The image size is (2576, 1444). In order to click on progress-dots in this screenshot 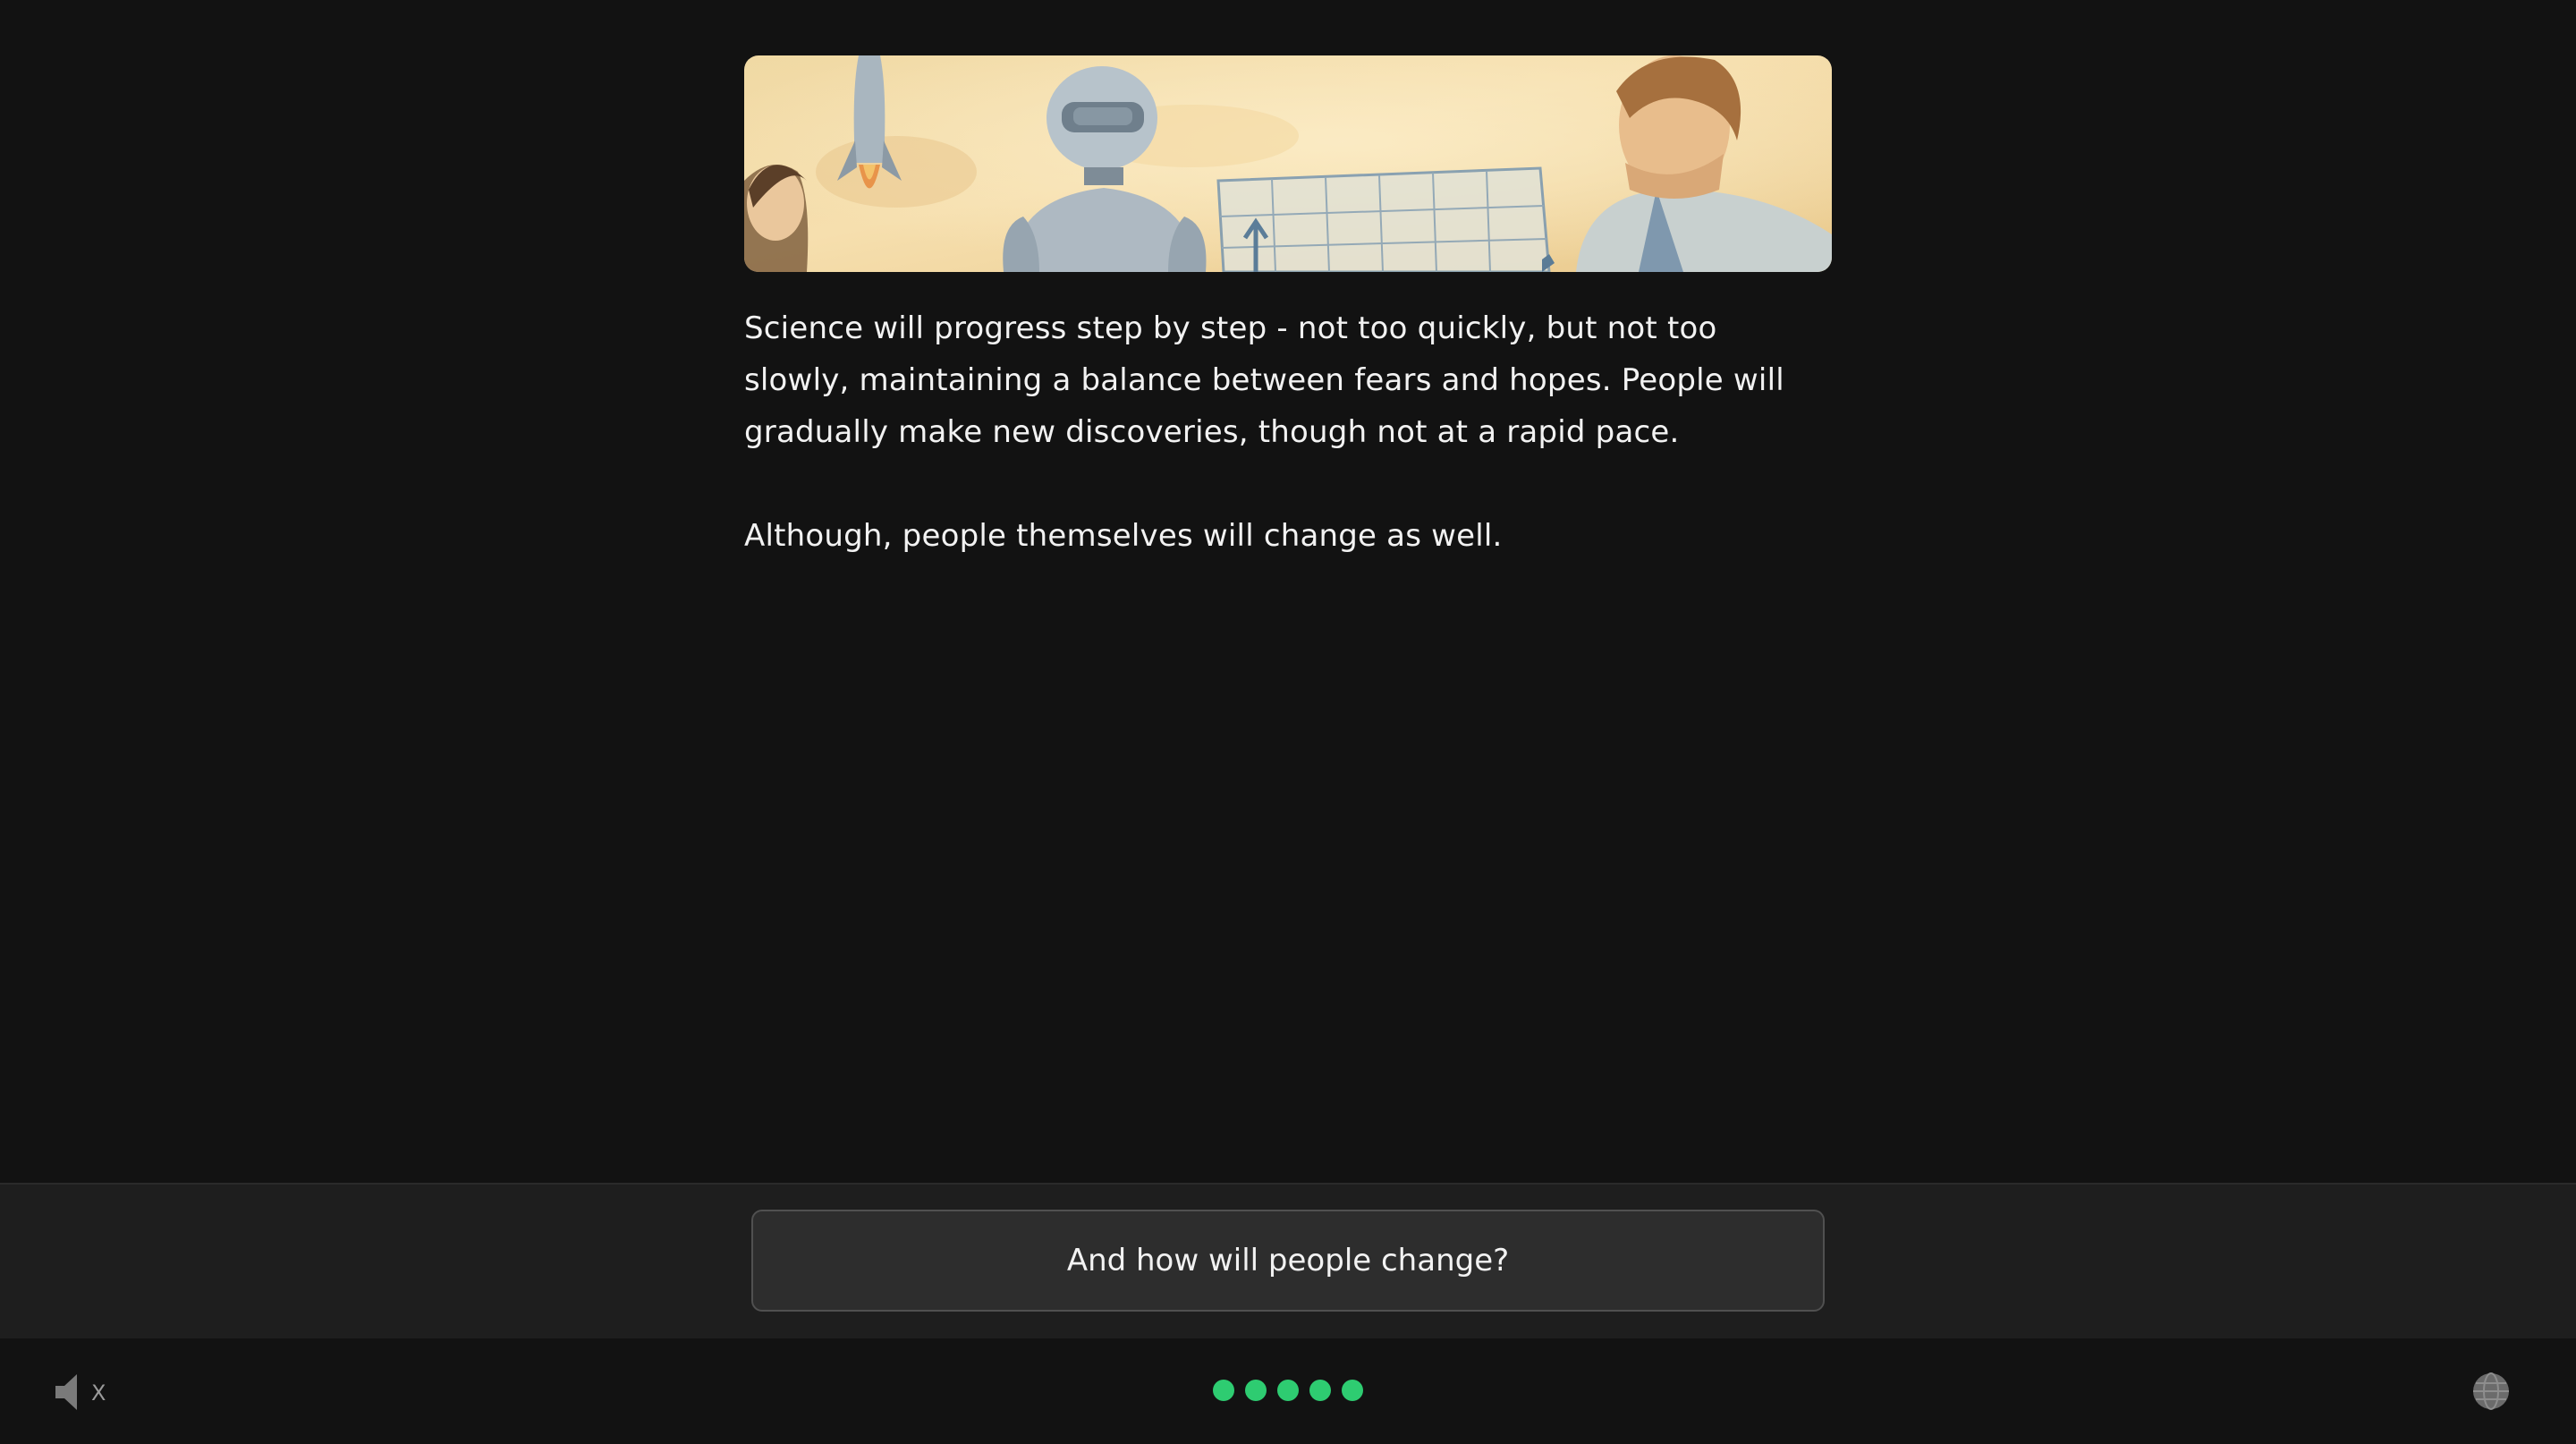, I will do `click(1288, 1390)`.